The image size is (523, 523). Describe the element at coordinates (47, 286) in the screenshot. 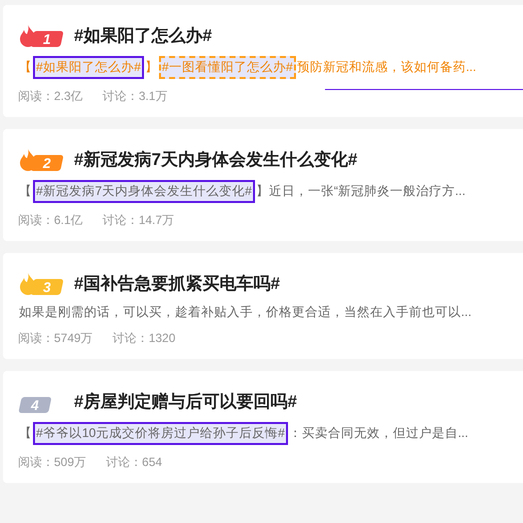

I see `rank-badge: 3` at that location.